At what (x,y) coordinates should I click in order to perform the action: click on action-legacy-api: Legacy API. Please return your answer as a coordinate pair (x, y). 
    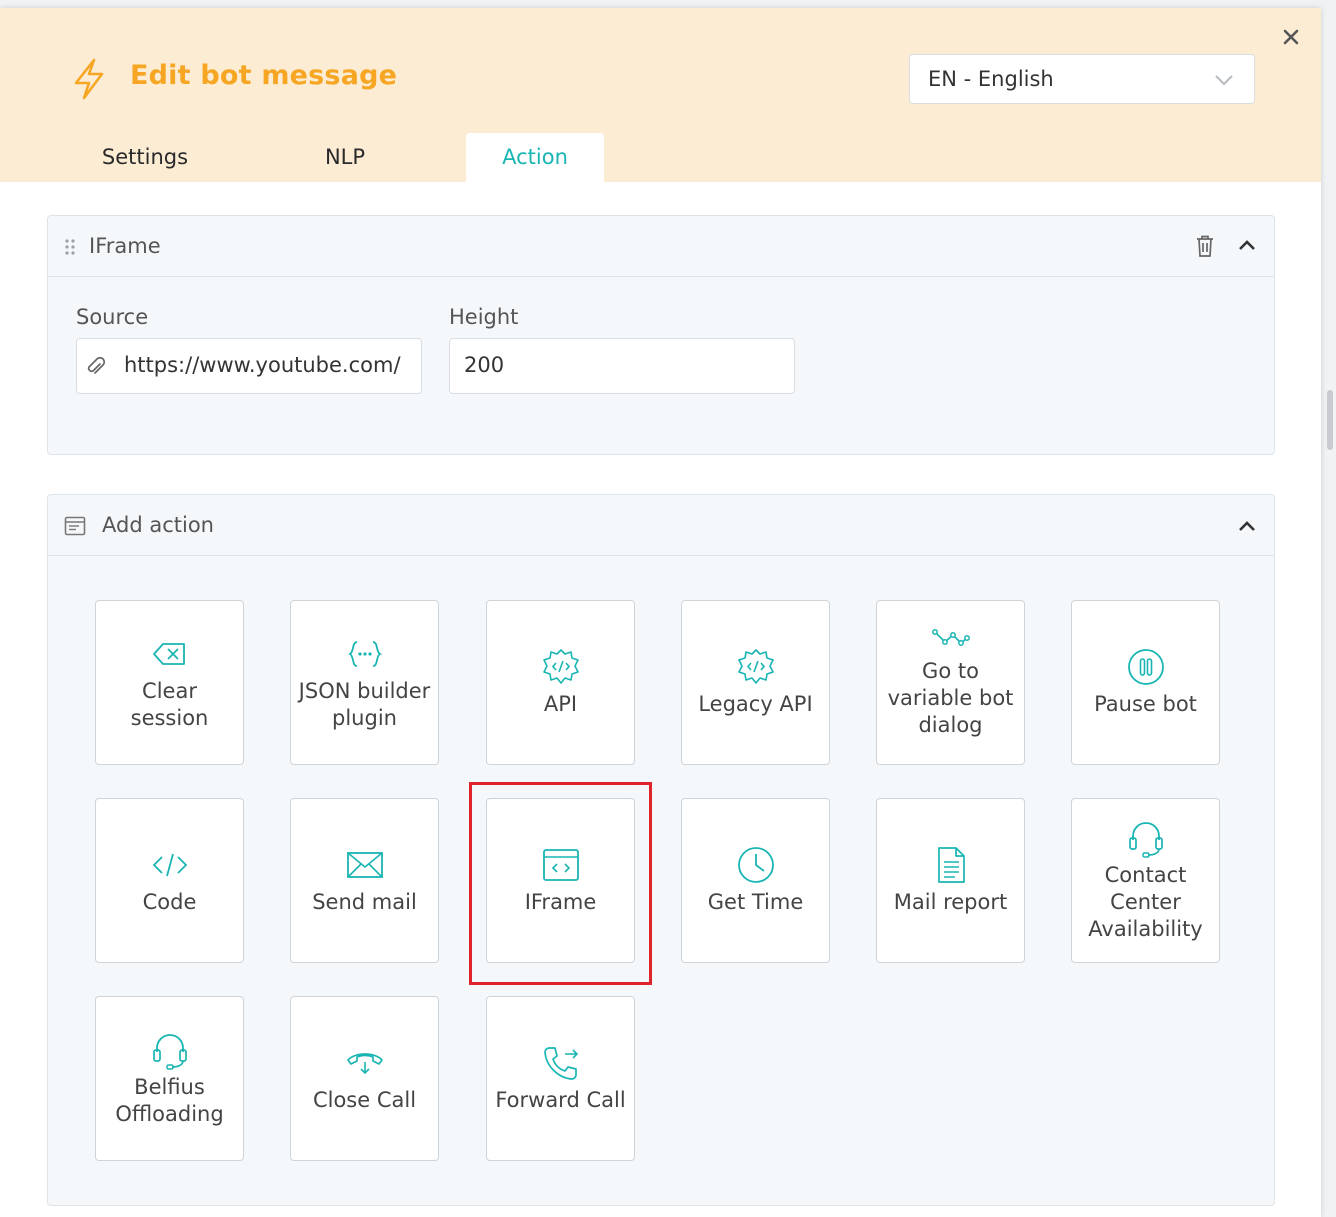
    Looking at the image, I should click on (755, 682).